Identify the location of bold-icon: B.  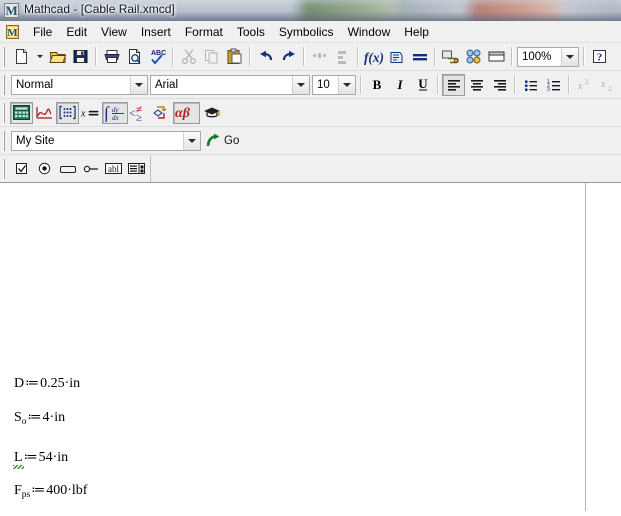
(376, 85).